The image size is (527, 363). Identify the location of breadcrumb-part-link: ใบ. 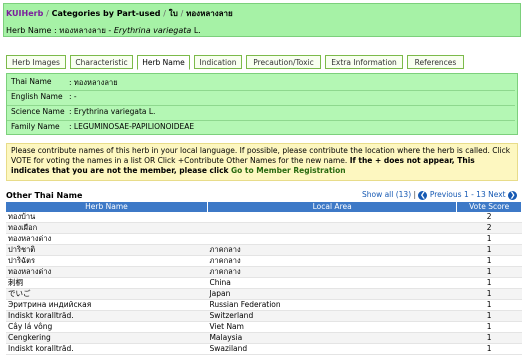
(173, 13).